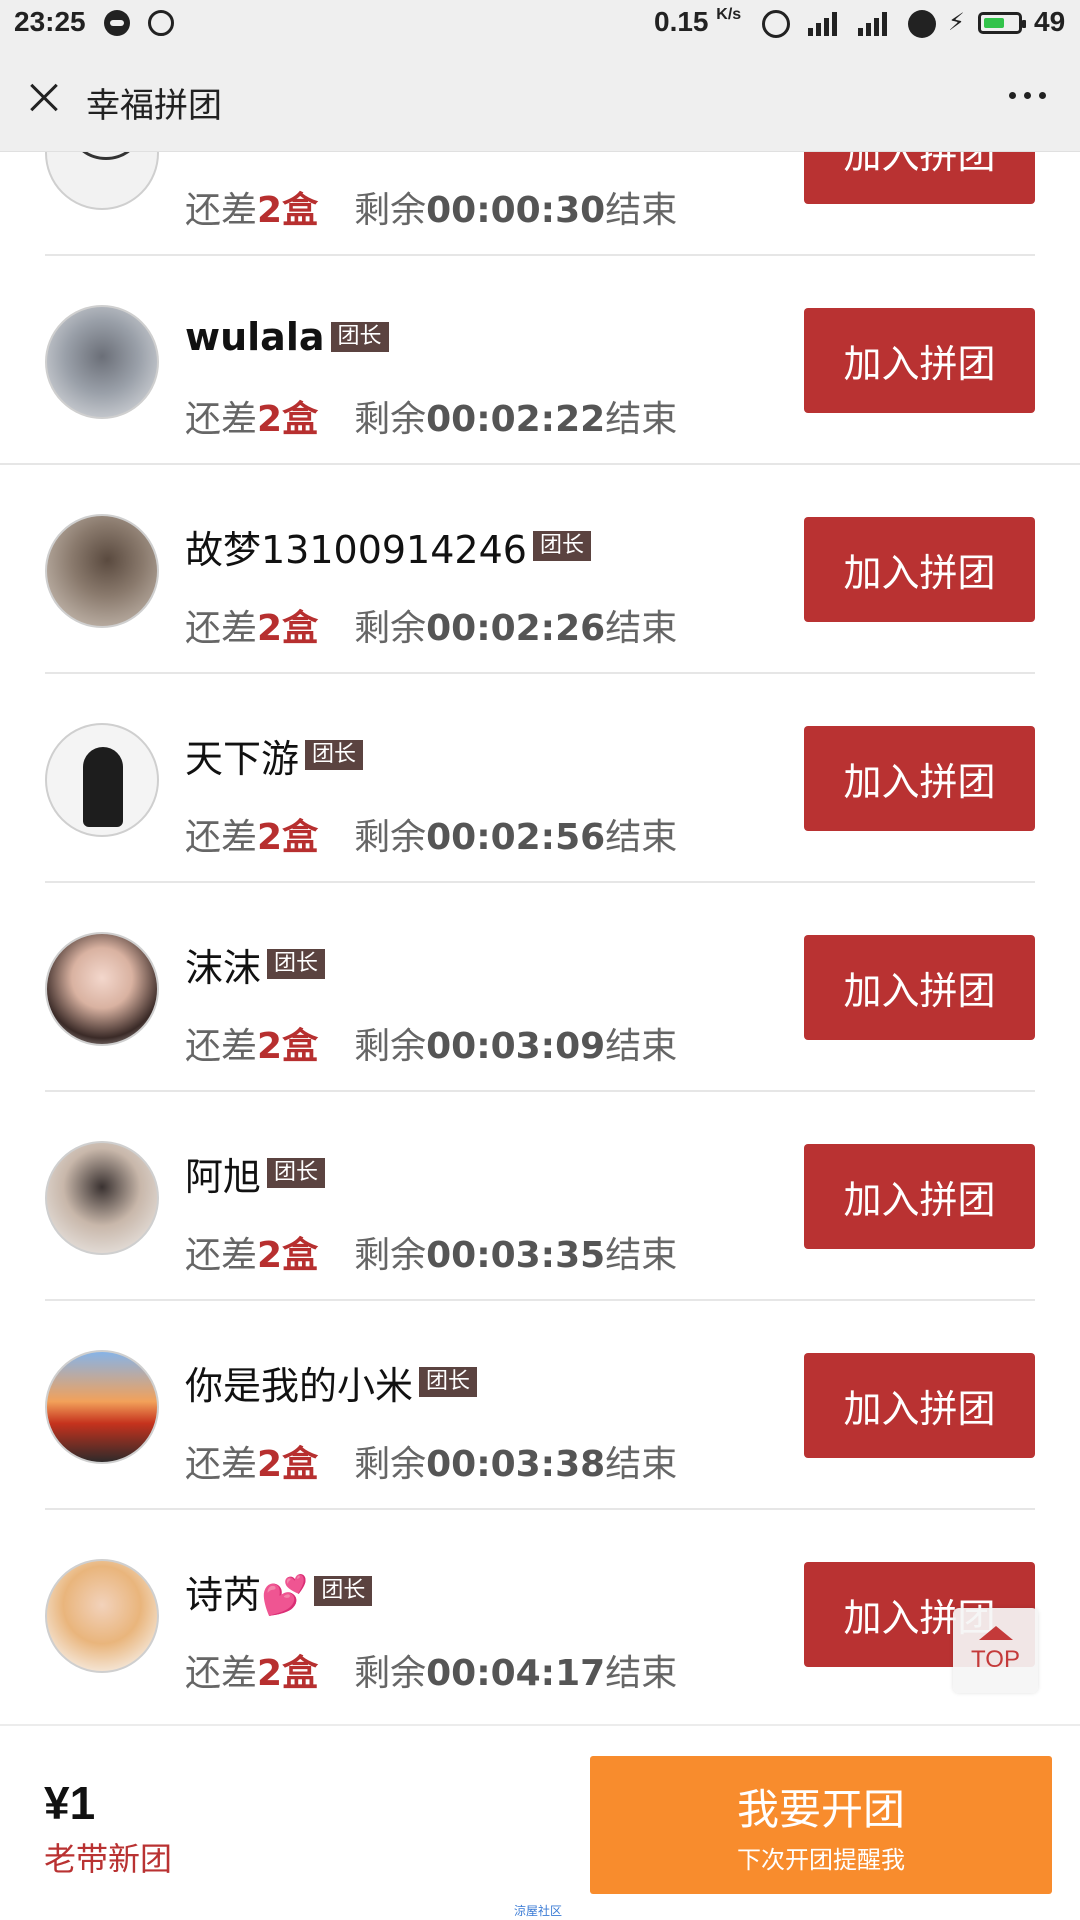 The width and height of the screenshot is (1080, 1920). What do you see at coordinates (540, 24) in the screenshot?
I see `status-bar: 23:25 0.15 K/s ⚡ 49` at bounding box center [540, 24].